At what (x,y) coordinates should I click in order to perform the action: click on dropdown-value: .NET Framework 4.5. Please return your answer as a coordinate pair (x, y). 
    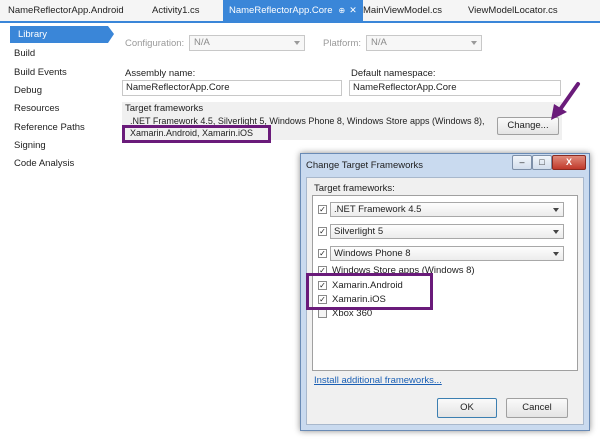
    Looking at the image, I should click on (378, 209).